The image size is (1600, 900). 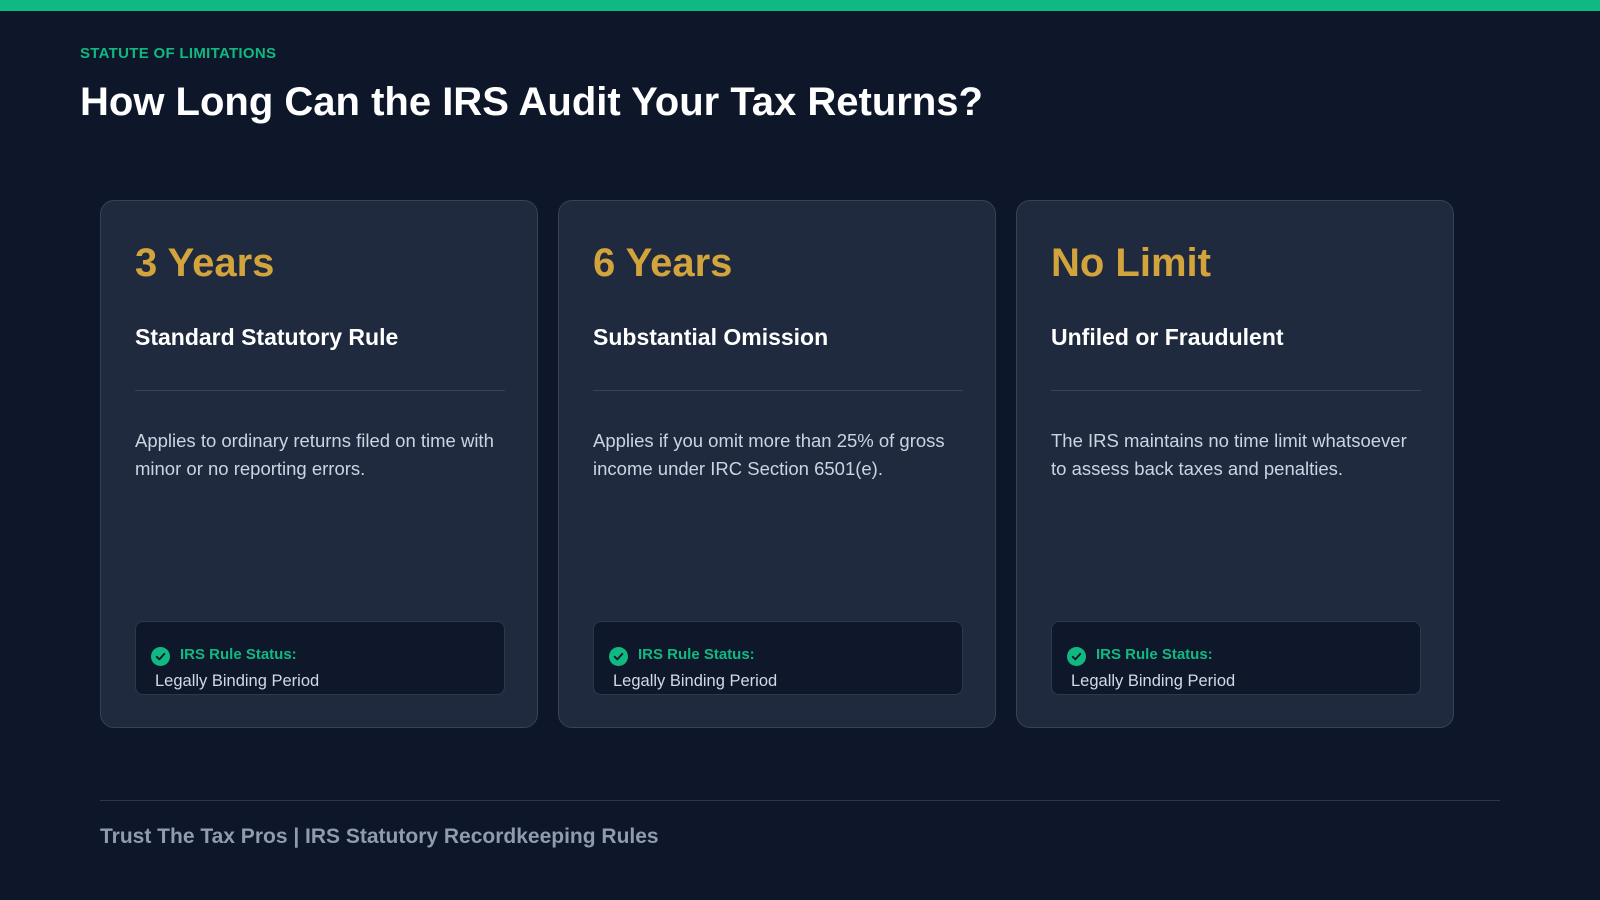 What do you see at coordinates (1167, 337) in the screenshot?
I see `card-heading: Unfiled or Fraudulent` at bounding box center [1167, 337].